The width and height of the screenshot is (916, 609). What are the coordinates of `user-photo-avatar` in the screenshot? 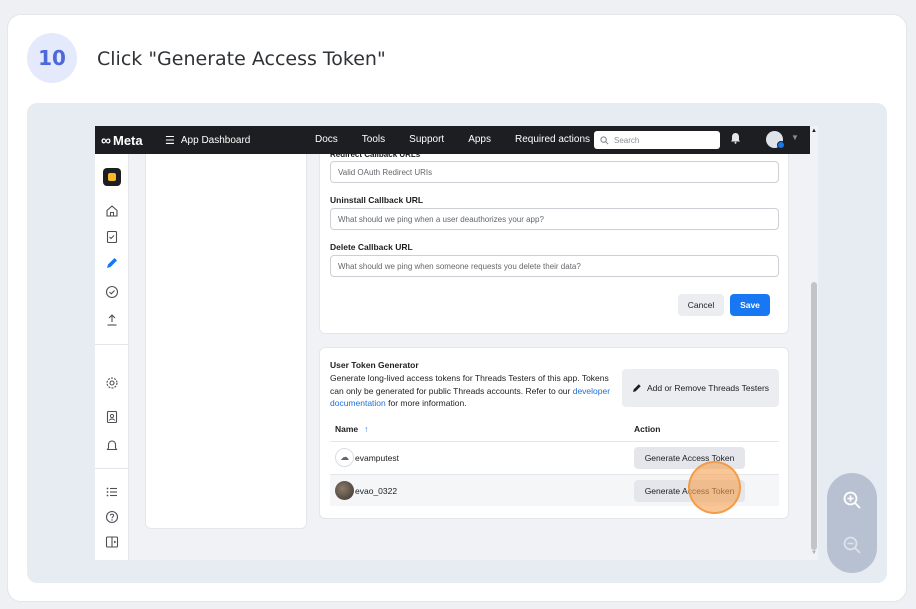 It's located at (344, 490).